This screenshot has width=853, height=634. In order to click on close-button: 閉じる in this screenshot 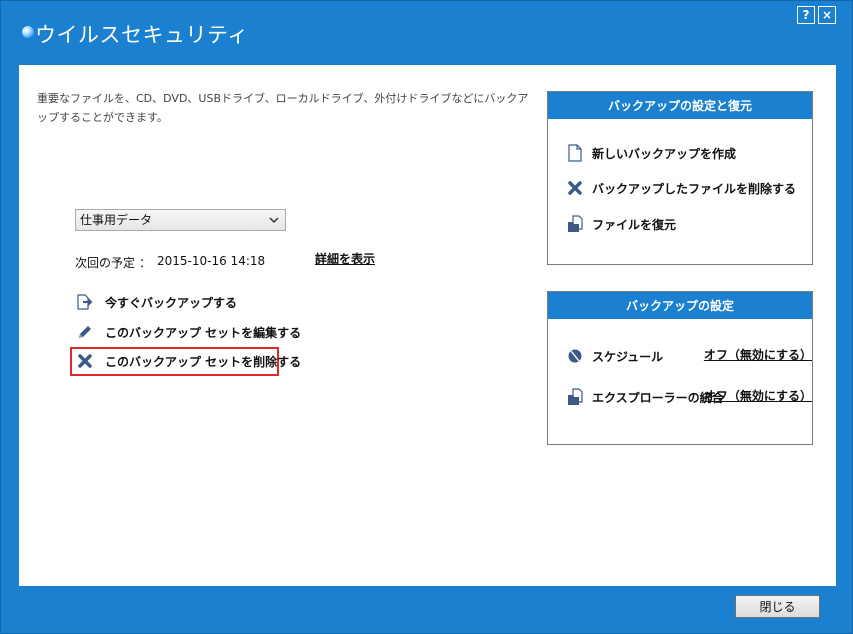, I will do `click(777, 606)`.